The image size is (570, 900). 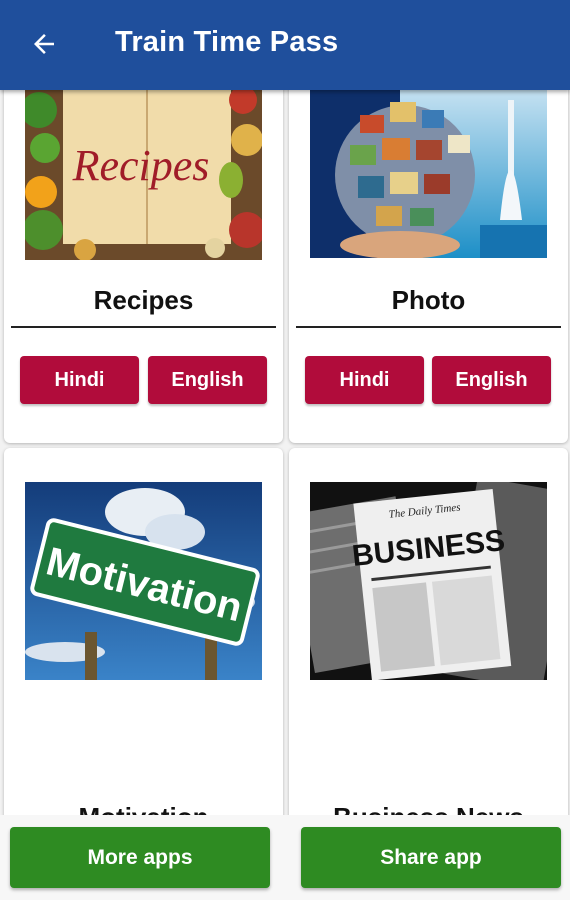 I want to click on arrow-back-icon, so click(x=44, y=44).